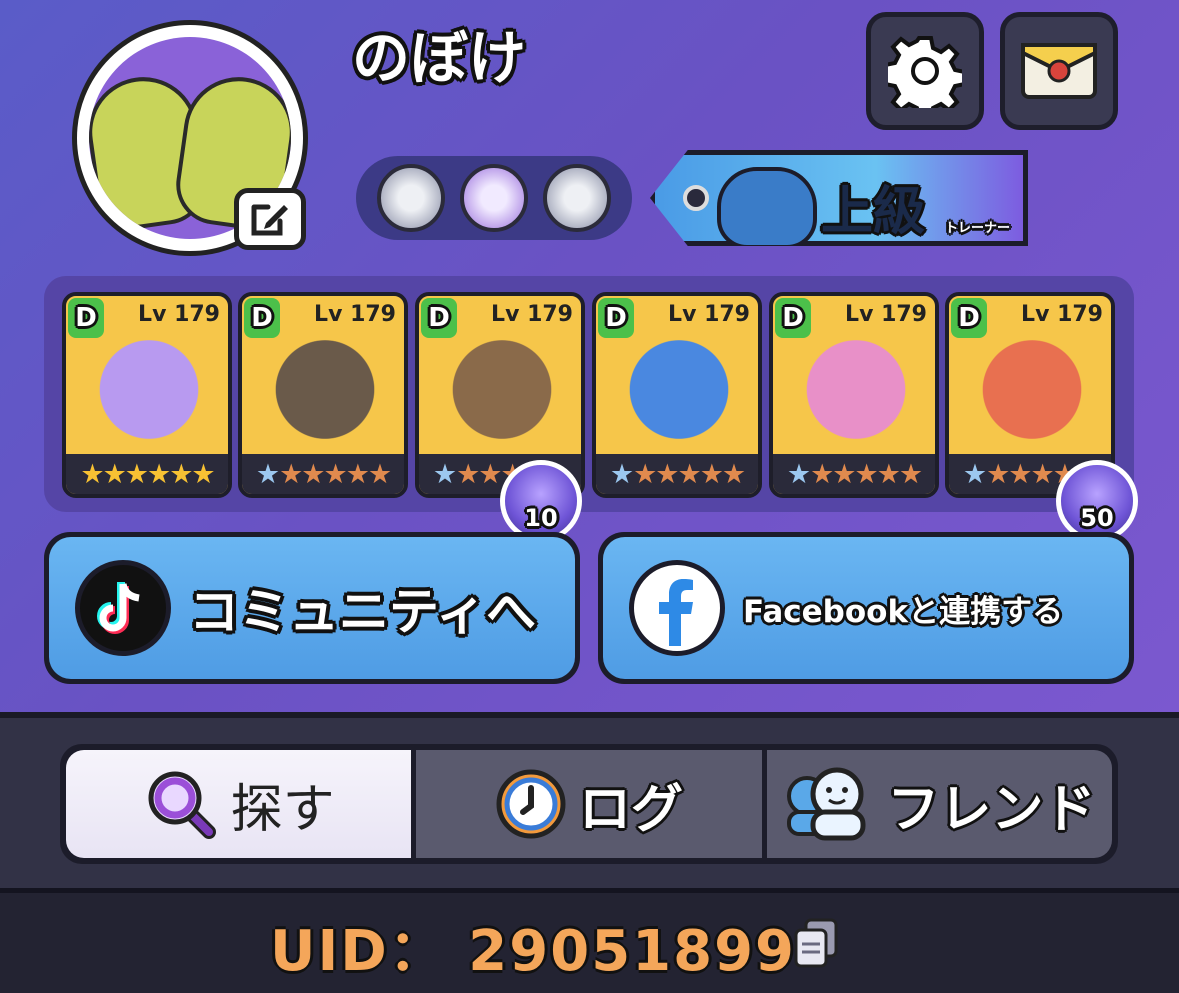 Image resolution: width=1179 pixels, height=993 pixels. I want to click on team-card-5: D Lv 179 ★ ★★★★★, so click(854, 395).